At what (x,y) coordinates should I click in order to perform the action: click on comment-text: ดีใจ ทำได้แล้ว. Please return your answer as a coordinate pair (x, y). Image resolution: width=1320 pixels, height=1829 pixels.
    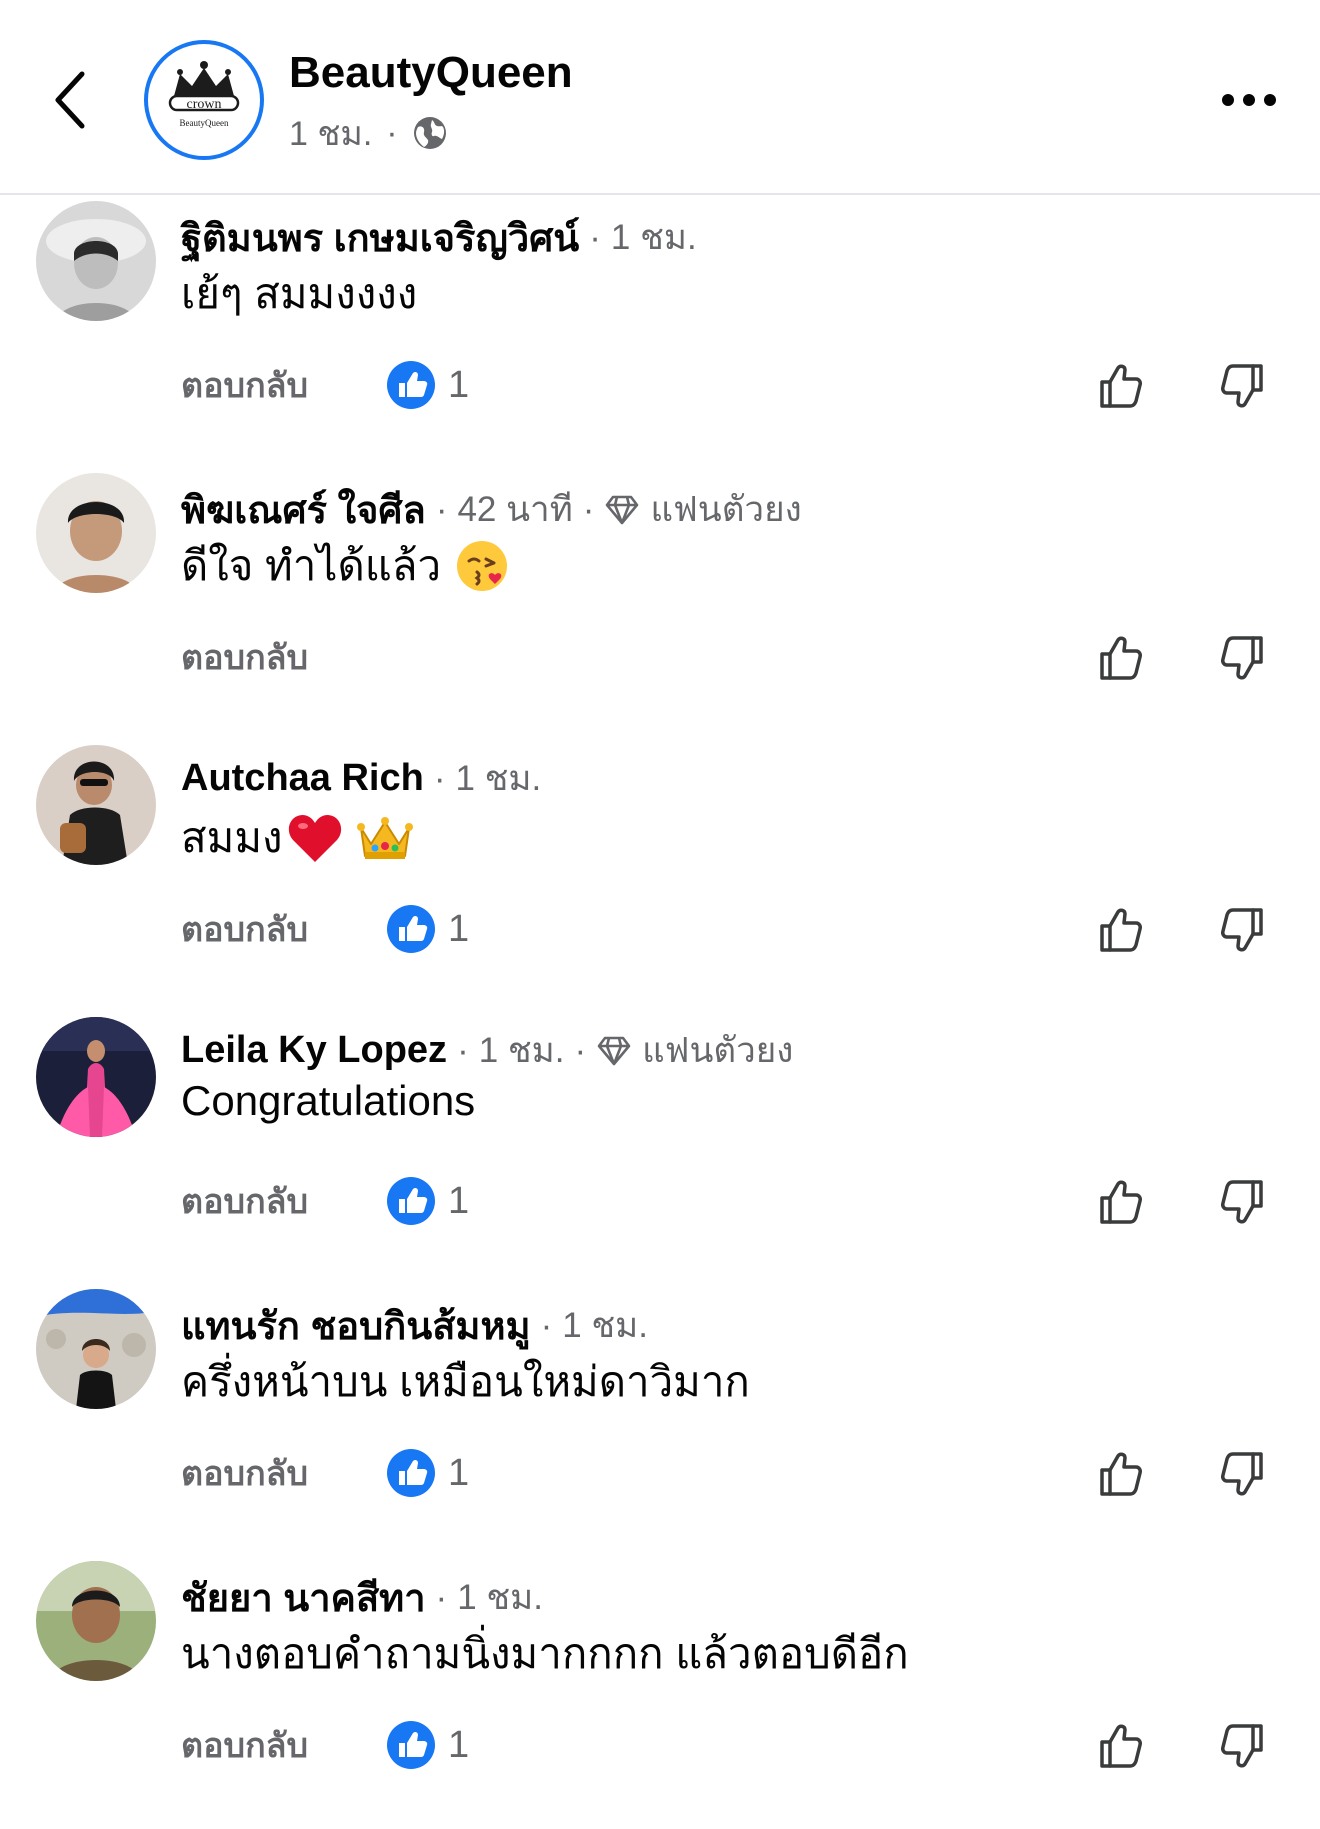
    Looking at the image, I should click on (345, 566).